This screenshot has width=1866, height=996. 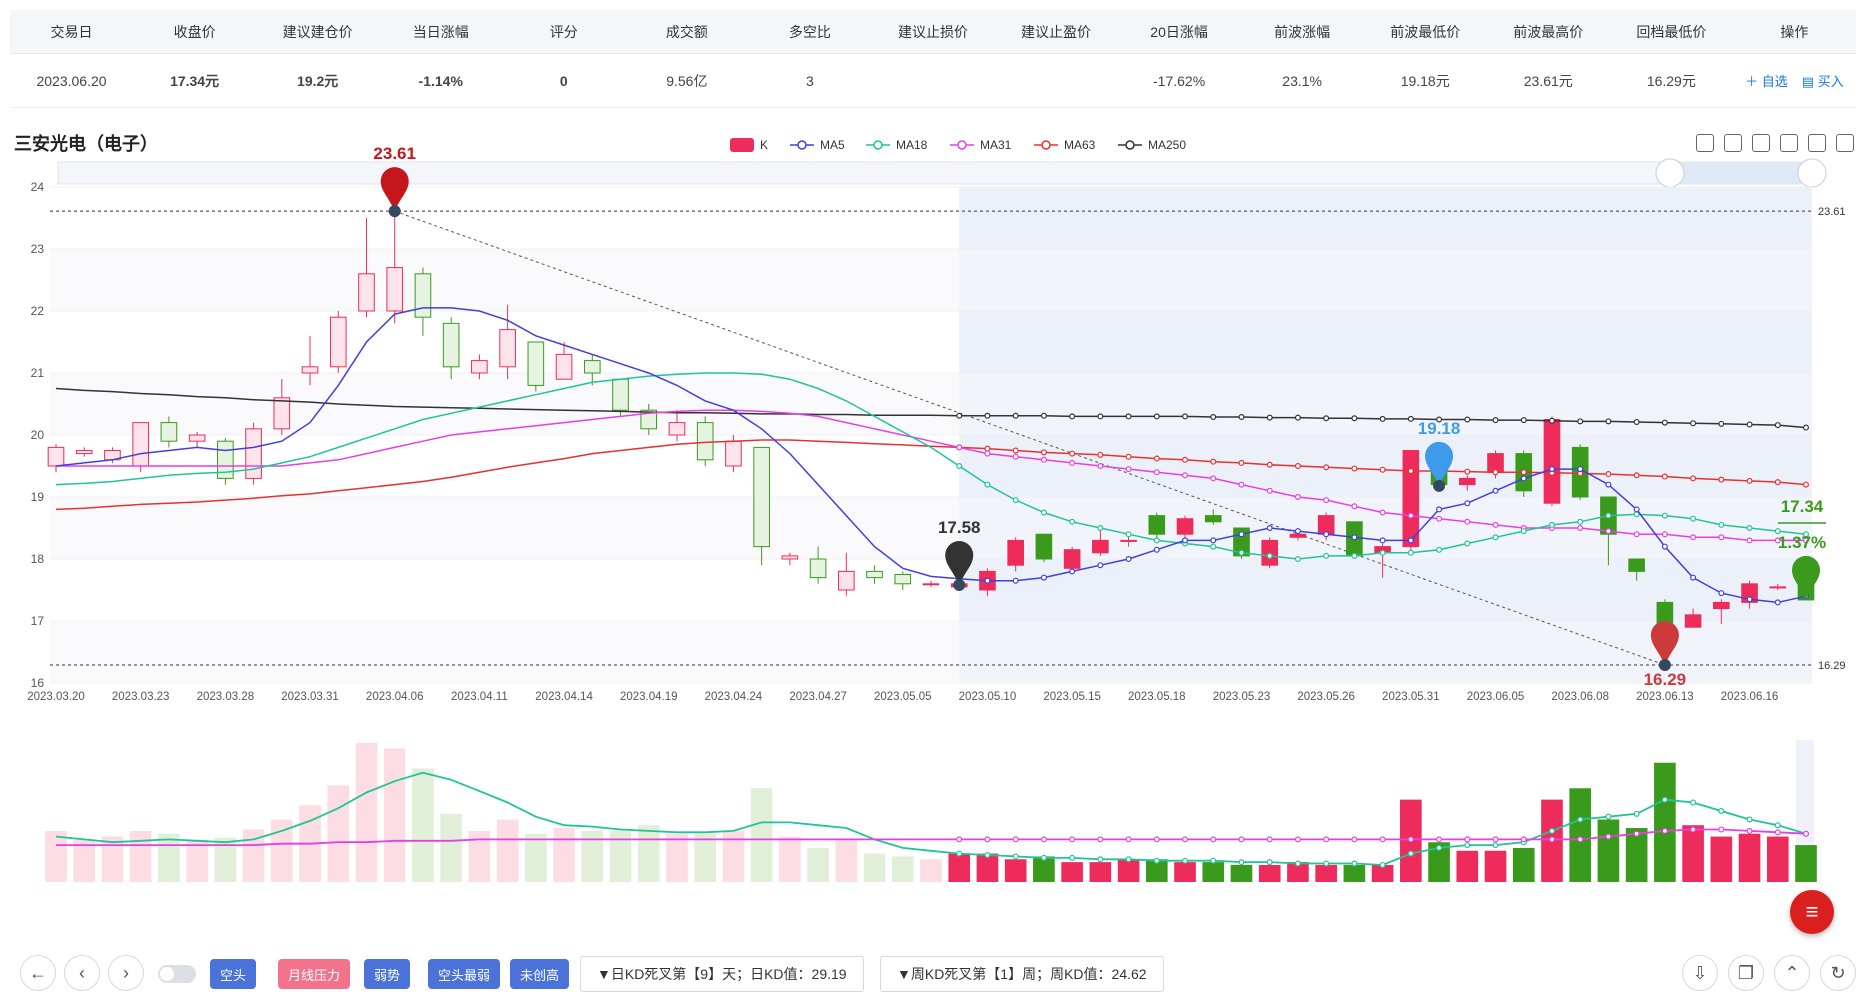 I want to click on volume-bars, so click(x=931, y=811).